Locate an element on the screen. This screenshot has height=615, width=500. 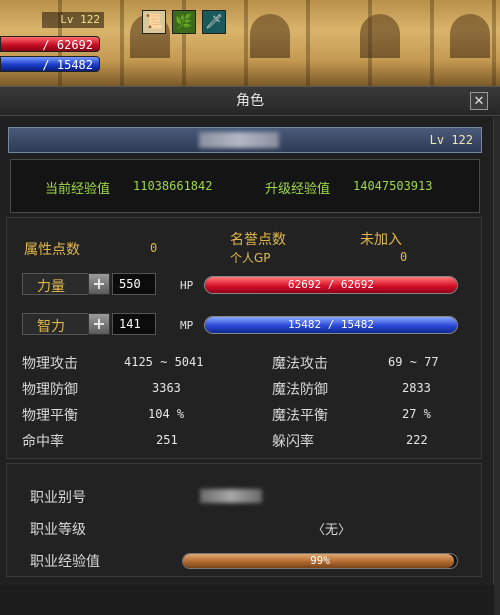
job-alias-label: 职业别号 is located at coordinates (58, 498).